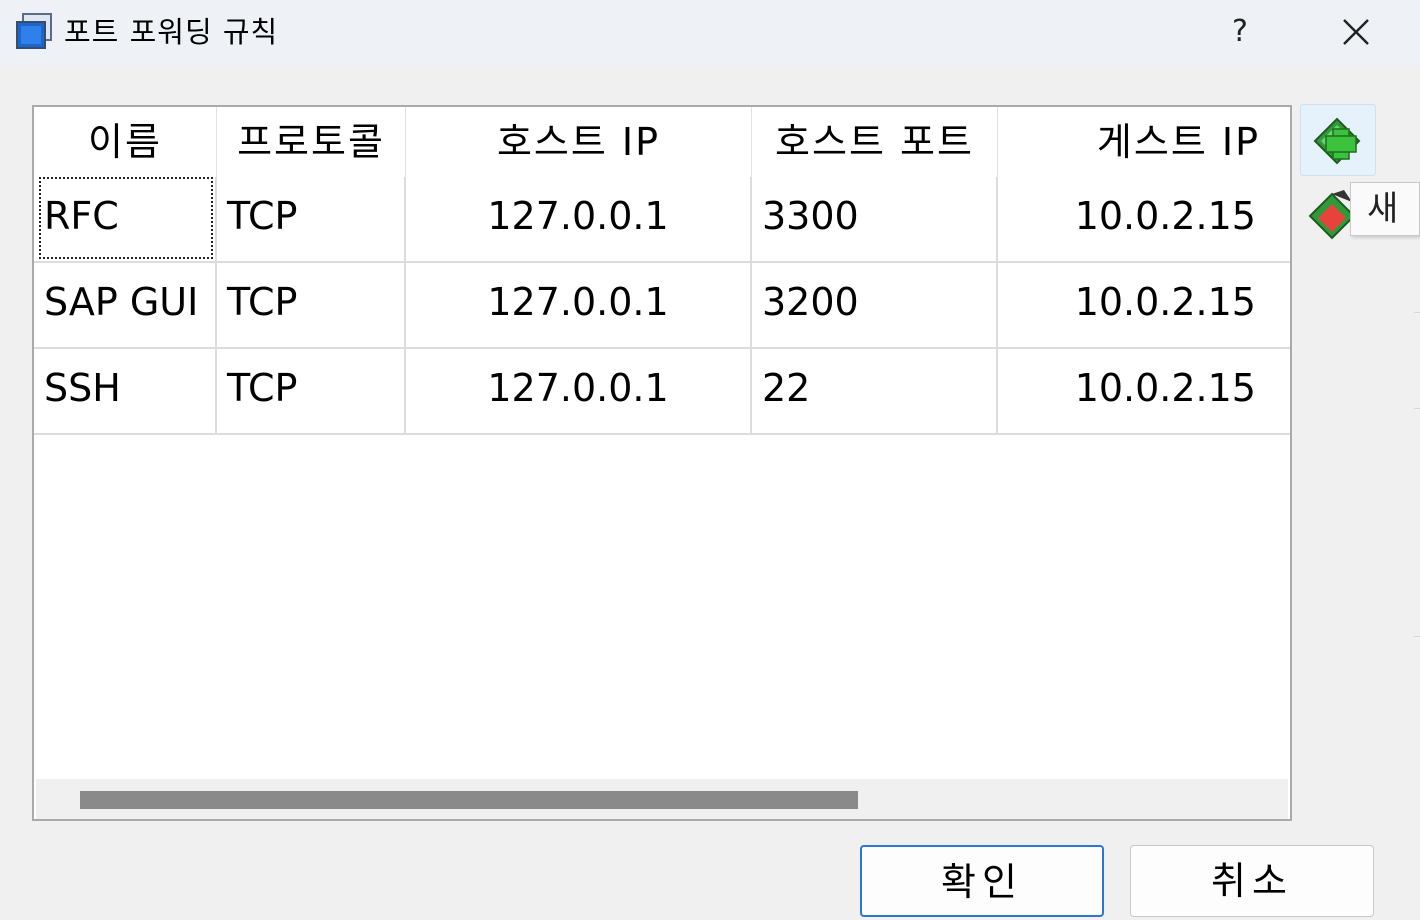  I want to click on ok-button: 확인, so click(982, 881).